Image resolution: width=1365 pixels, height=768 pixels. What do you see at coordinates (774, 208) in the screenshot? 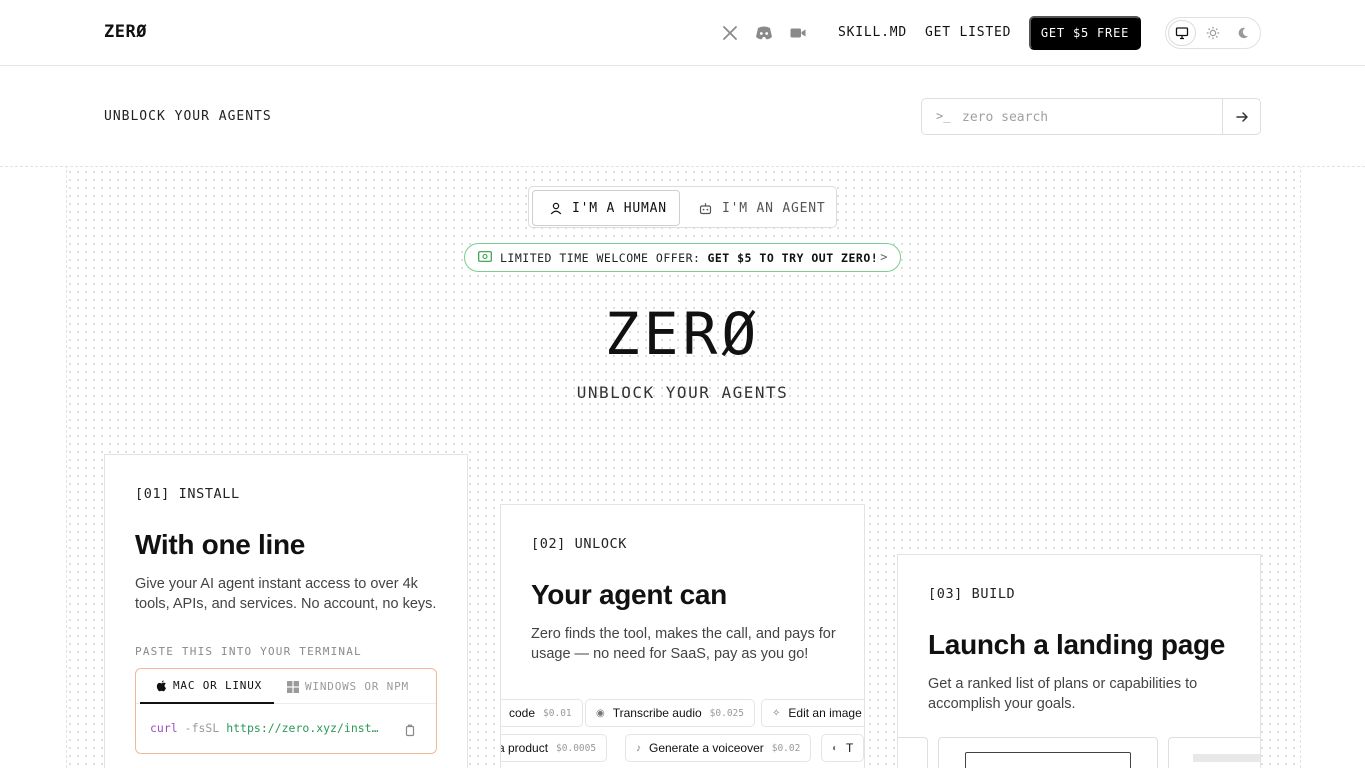
I see `toggle-agent-label: I'M AN AGENT` at bounding box center [774, 208].